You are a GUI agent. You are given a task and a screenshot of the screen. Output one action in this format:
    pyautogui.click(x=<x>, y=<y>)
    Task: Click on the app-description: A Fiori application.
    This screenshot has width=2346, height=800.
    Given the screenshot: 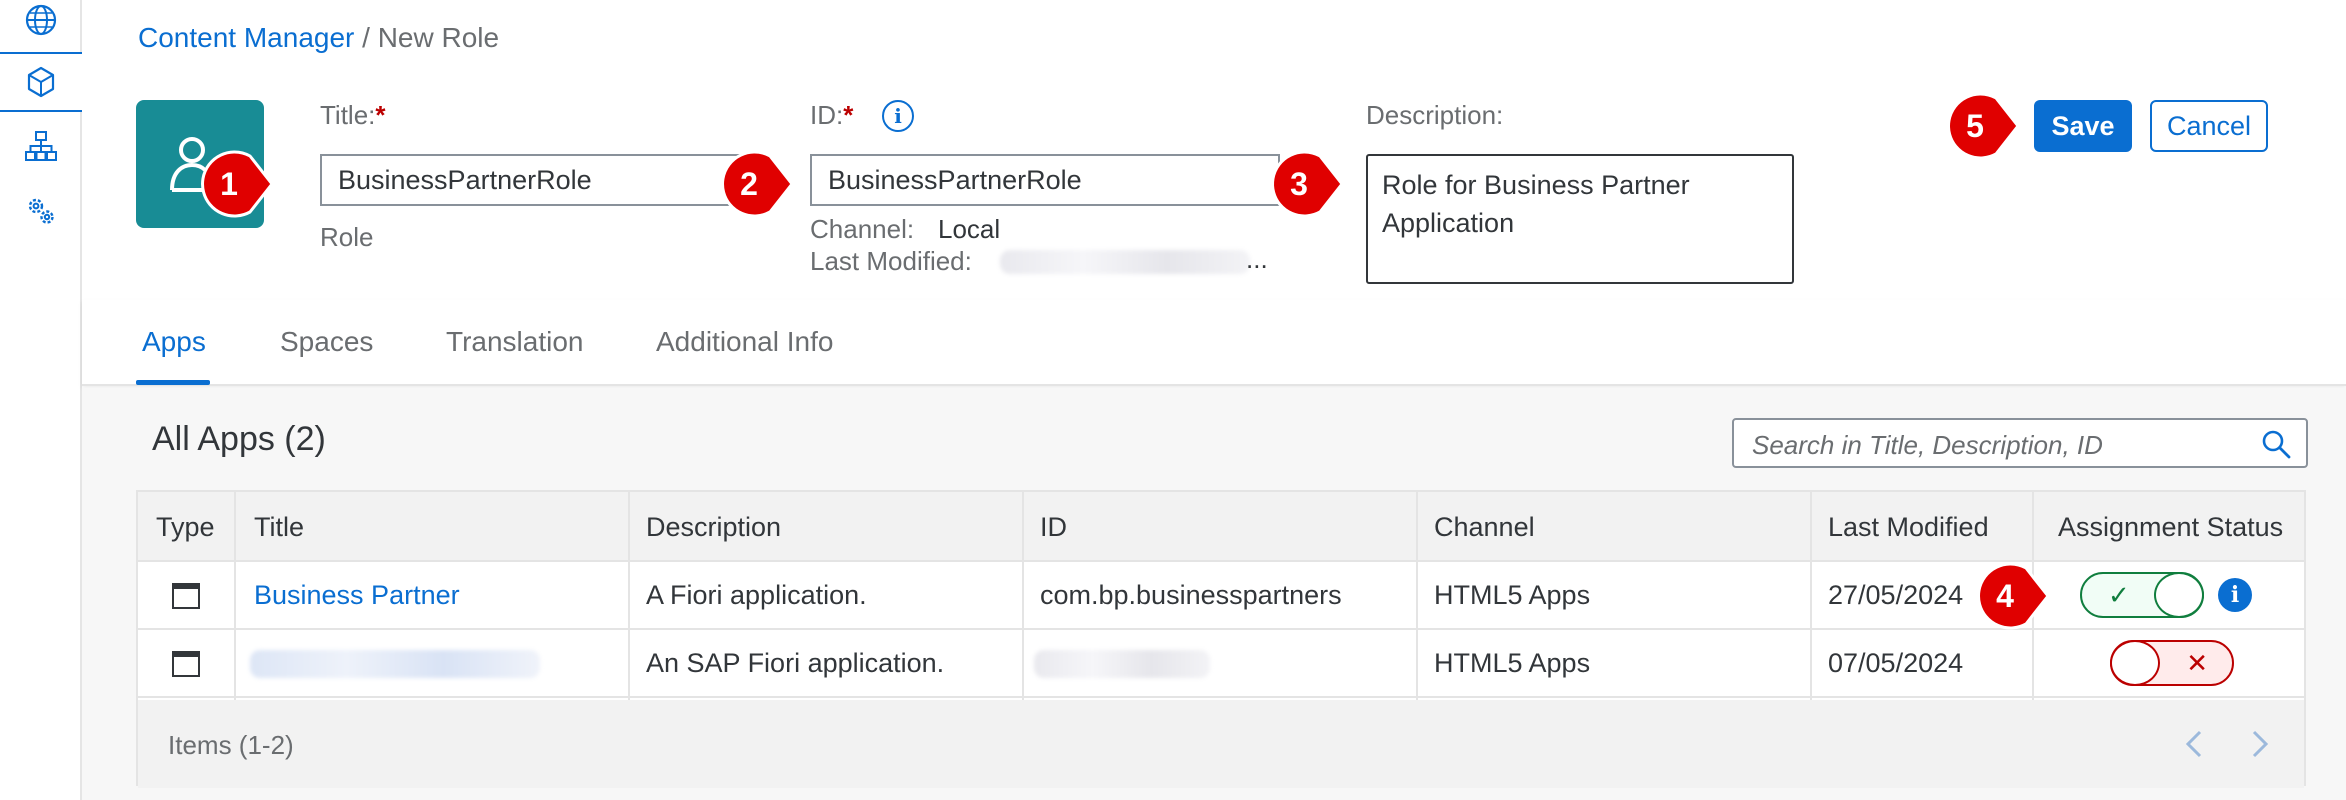 What is the action you would take?
    pyautogui.click(x=756, y=595)
    